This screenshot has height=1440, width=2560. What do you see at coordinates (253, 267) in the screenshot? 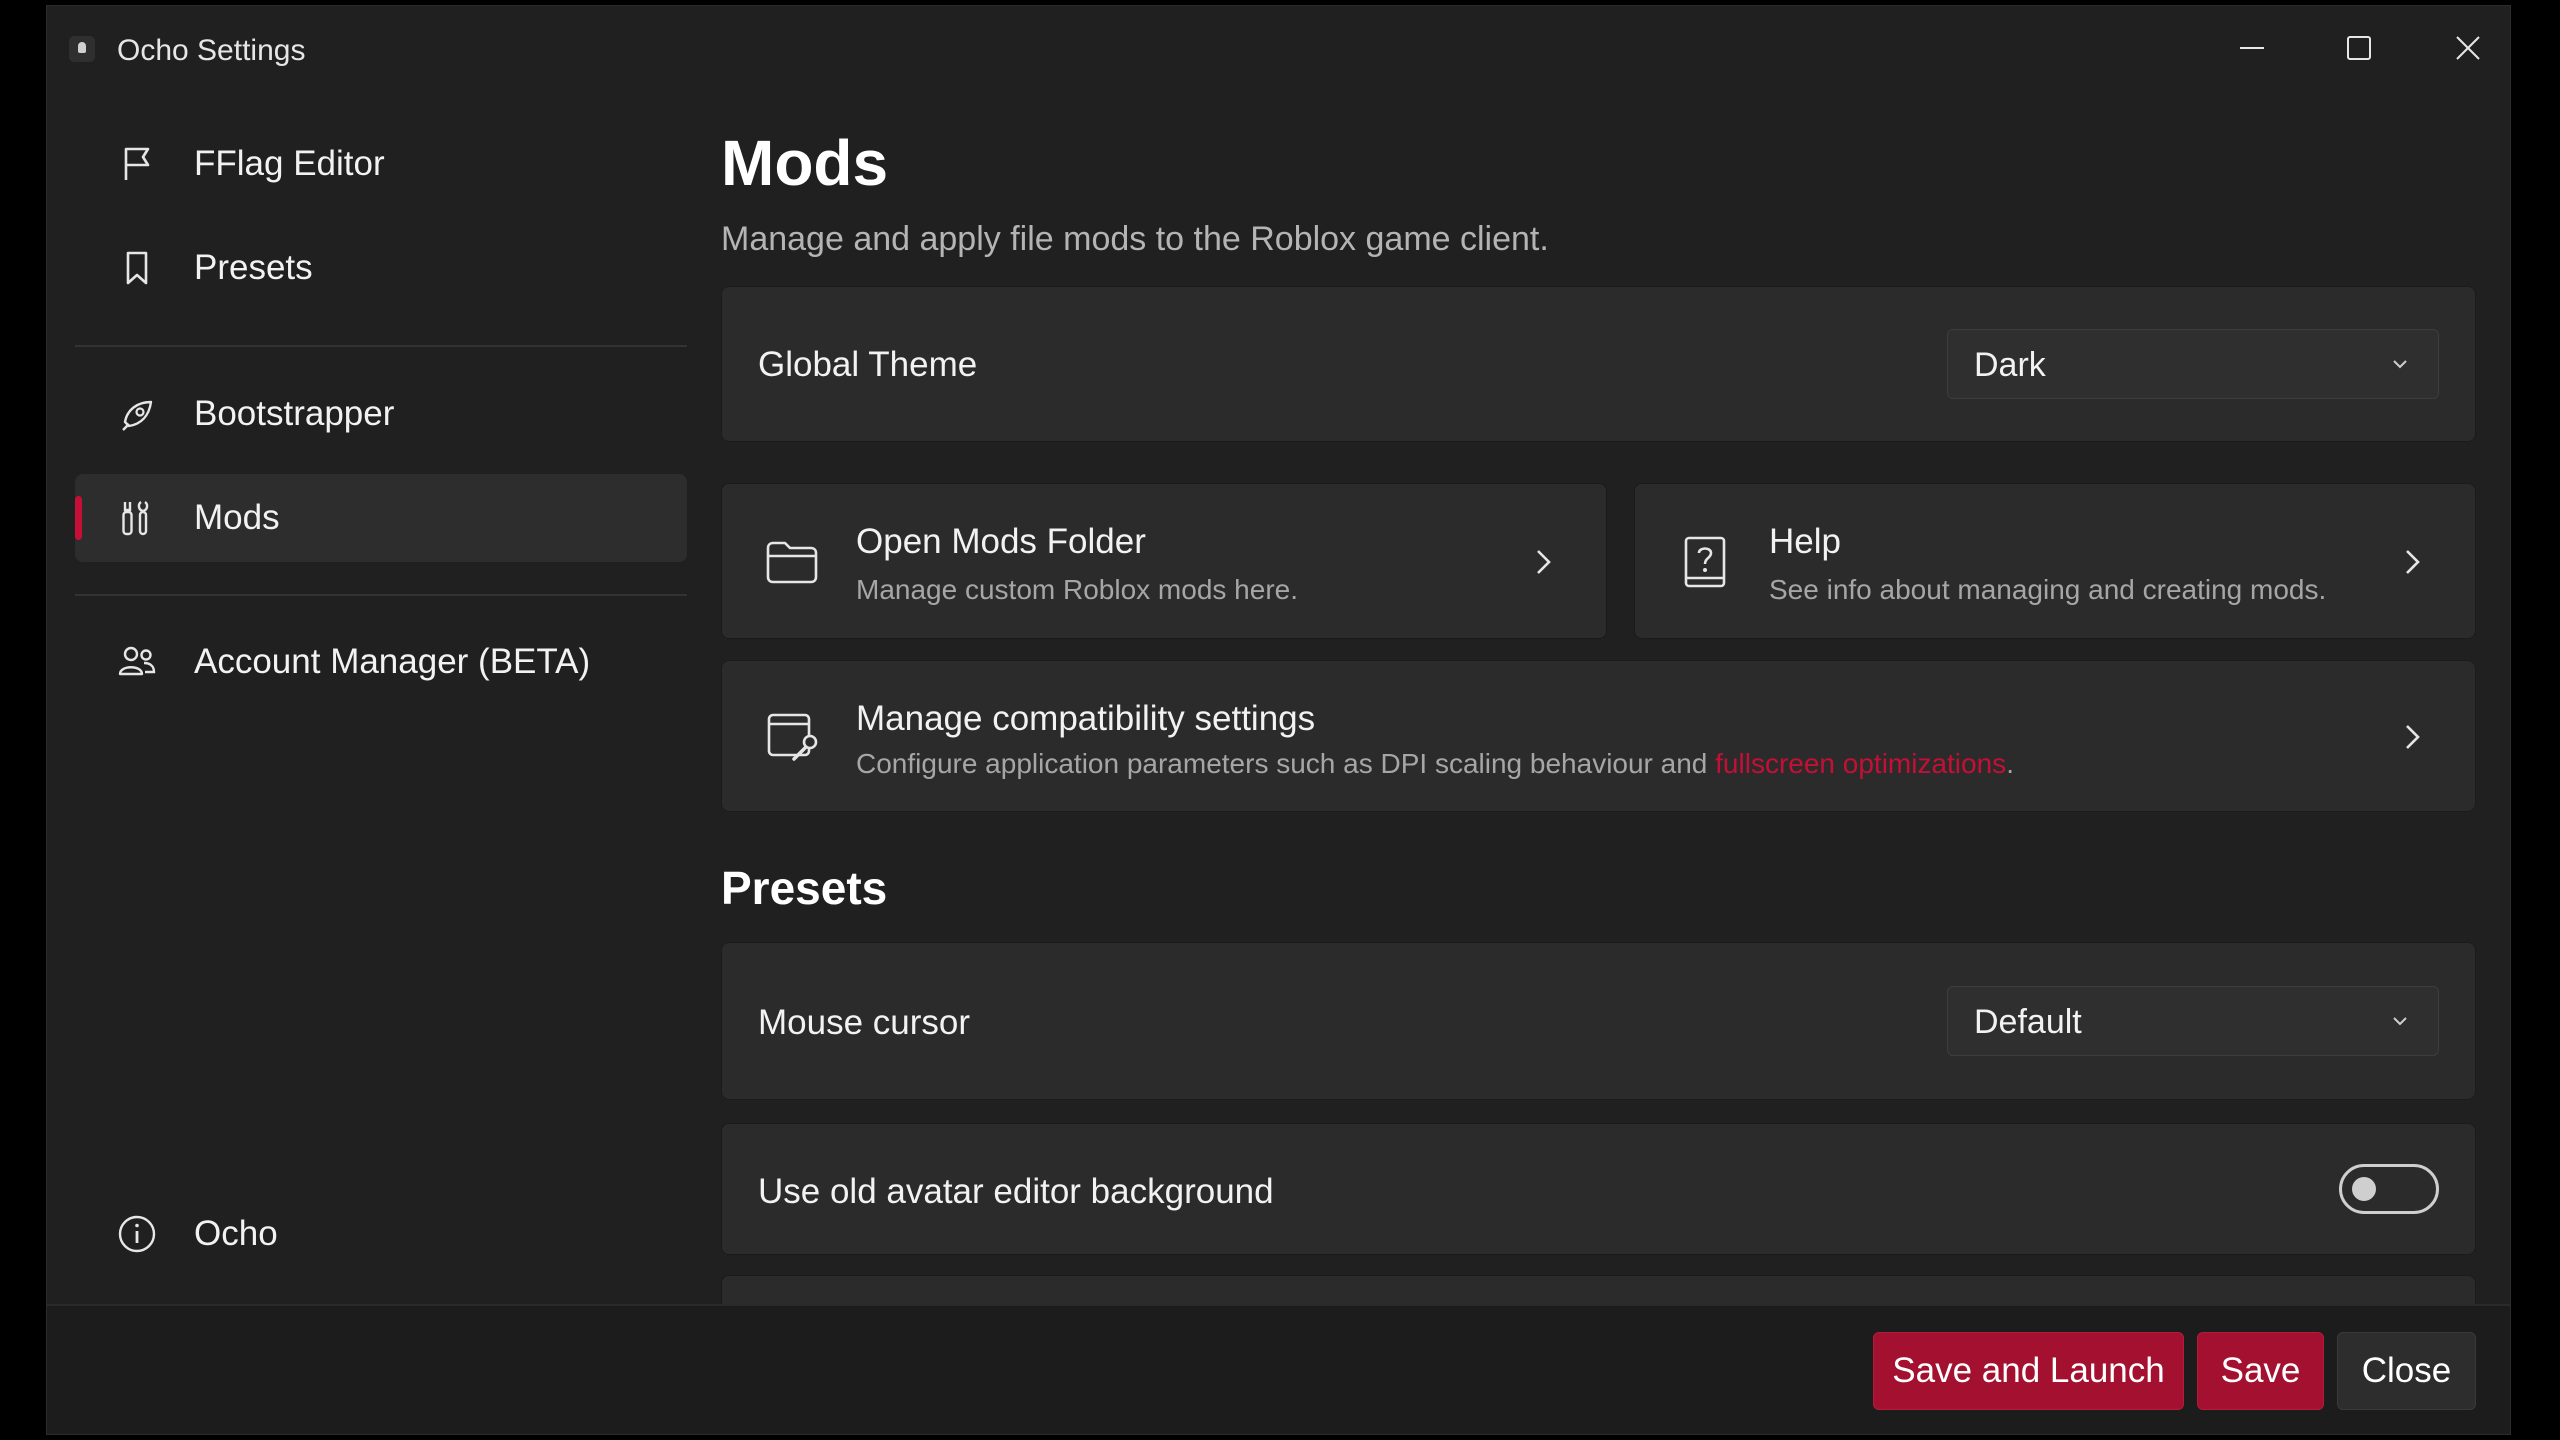
I see `sidebar-item-label: Presets` at bounding box center [253, 267].